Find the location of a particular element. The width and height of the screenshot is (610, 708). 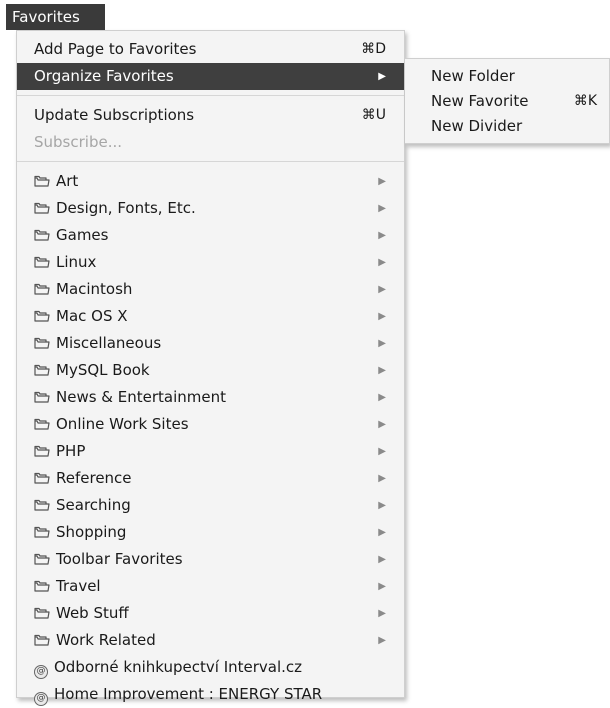

shortcut-label: ⌘K is located at coordinates (585, 101).